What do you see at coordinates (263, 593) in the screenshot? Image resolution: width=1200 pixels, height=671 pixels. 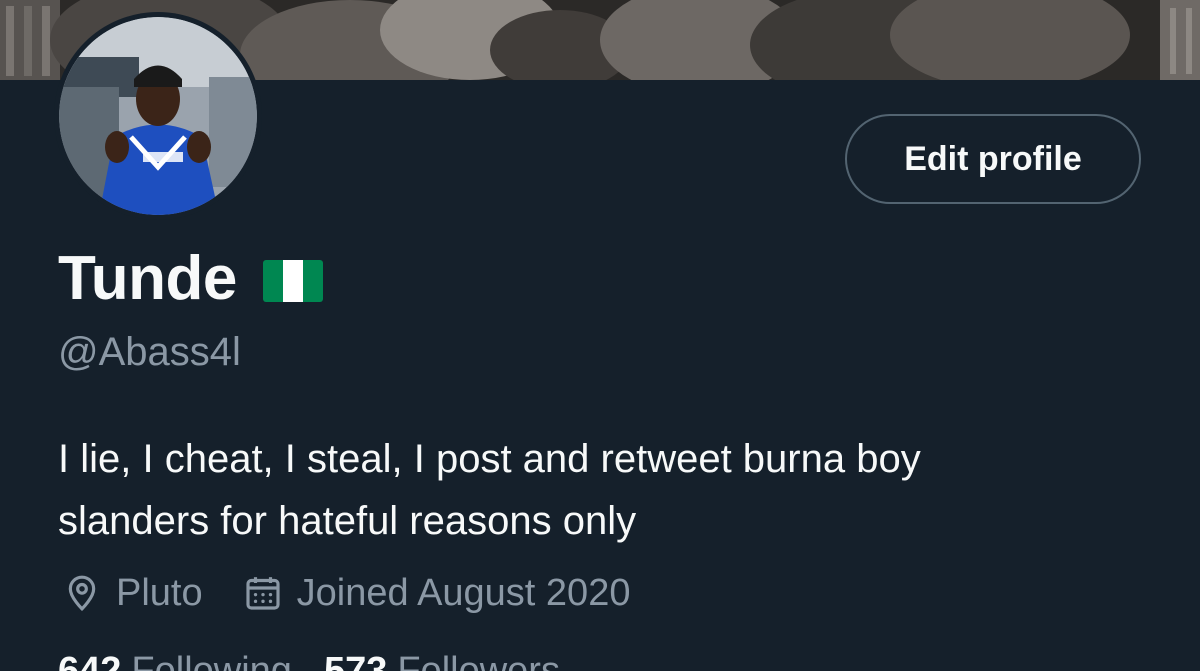 I see `calendar-icon` at bounding box center [263, 593].